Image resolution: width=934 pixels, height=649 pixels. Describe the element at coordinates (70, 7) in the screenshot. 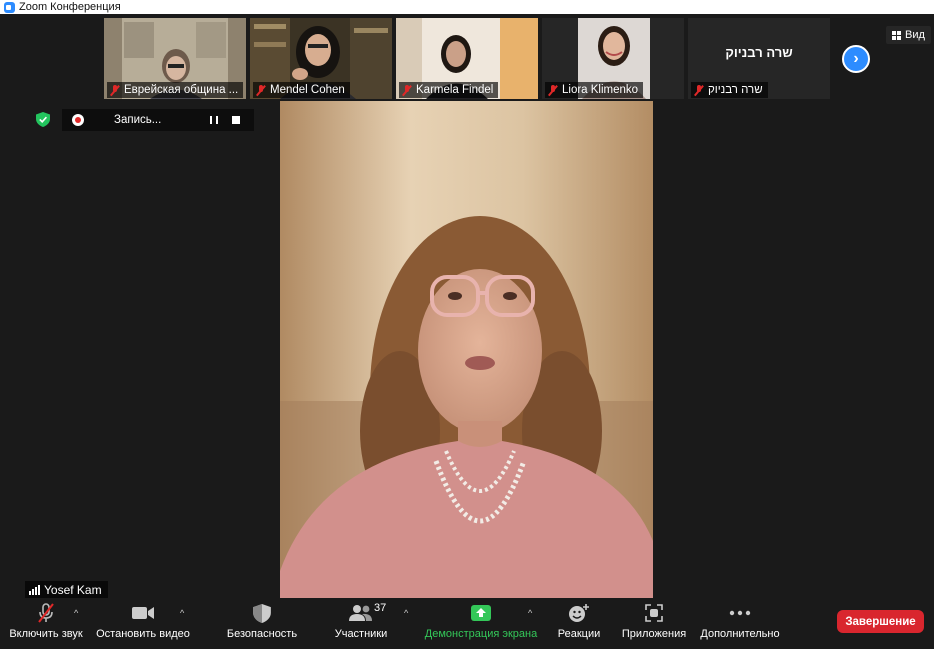

I see `window-title: Zoom Конференция` at that location.